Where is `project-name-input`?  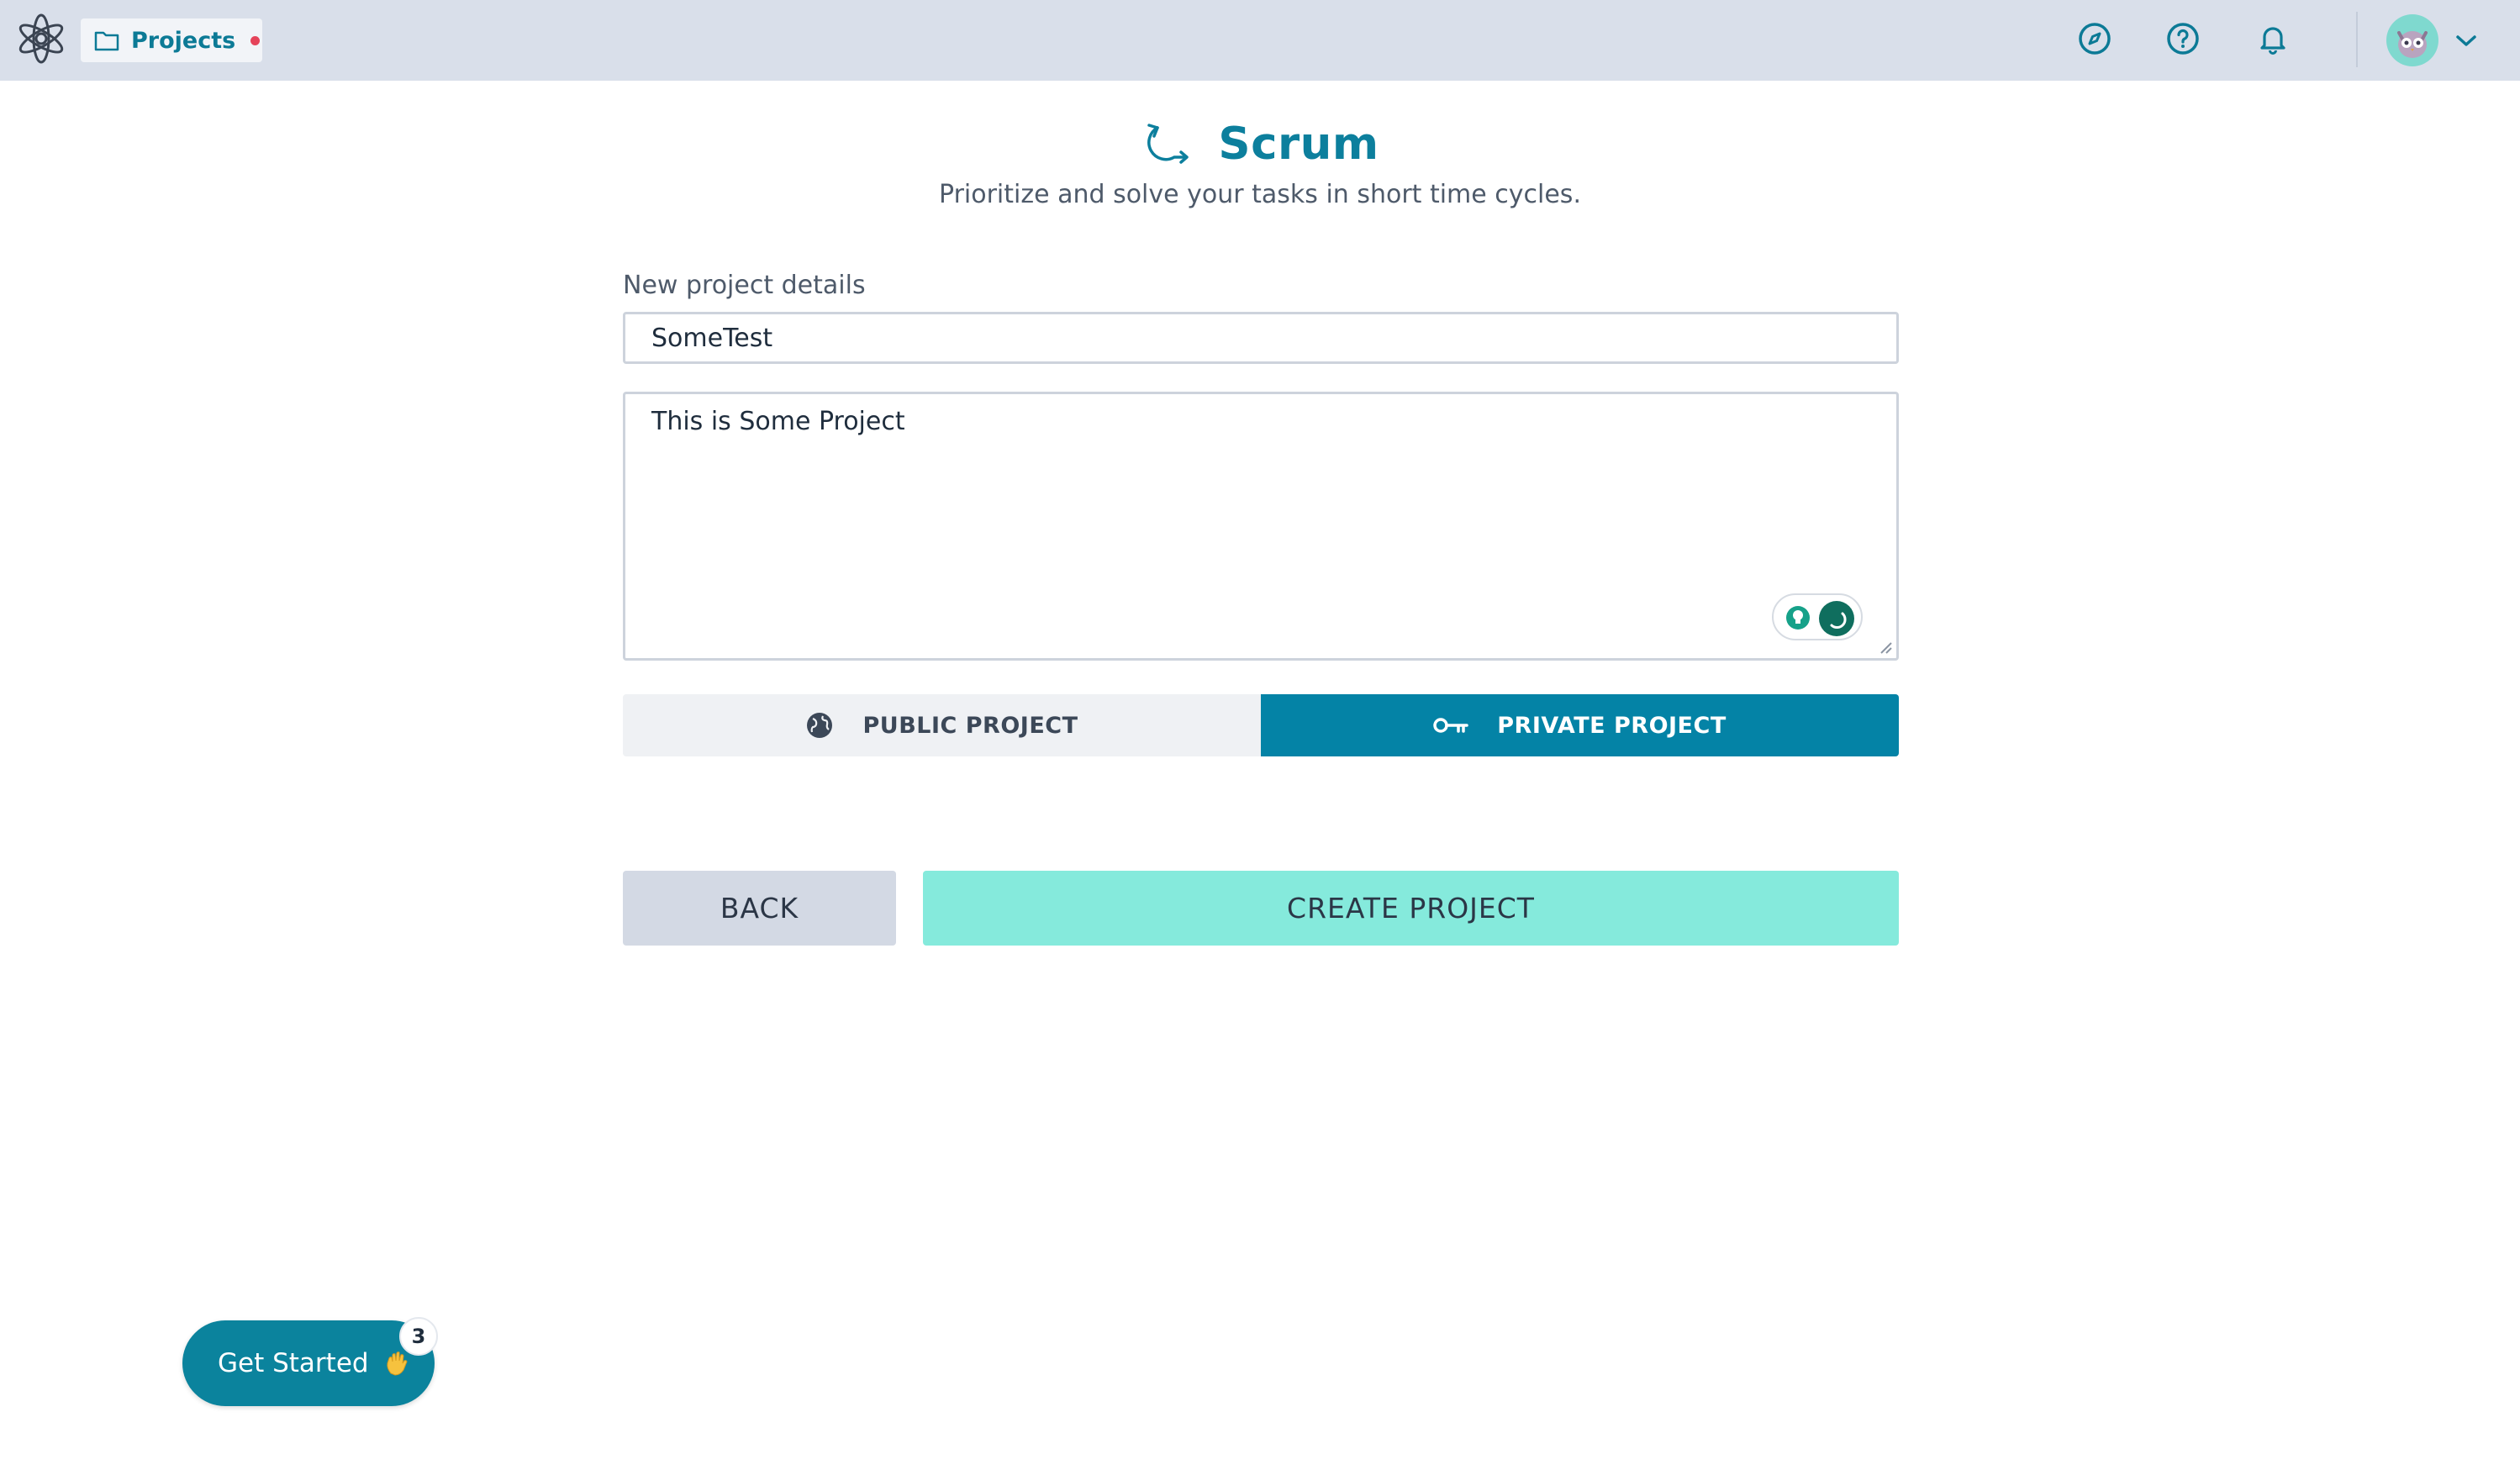 project-name-input is located at coordinates (1261, 338).